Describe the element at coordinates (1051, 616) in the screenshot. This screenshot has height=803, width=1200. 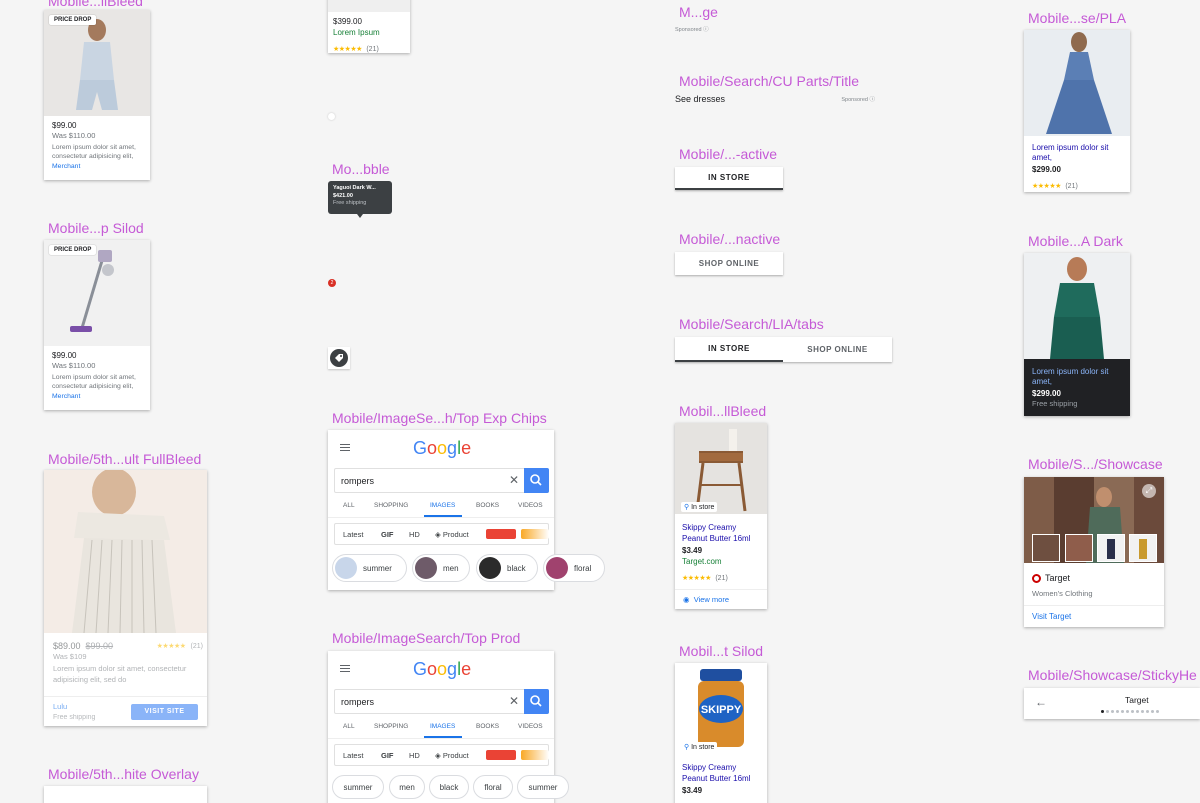
I see `visit-store-link: Visit Target` at that location.